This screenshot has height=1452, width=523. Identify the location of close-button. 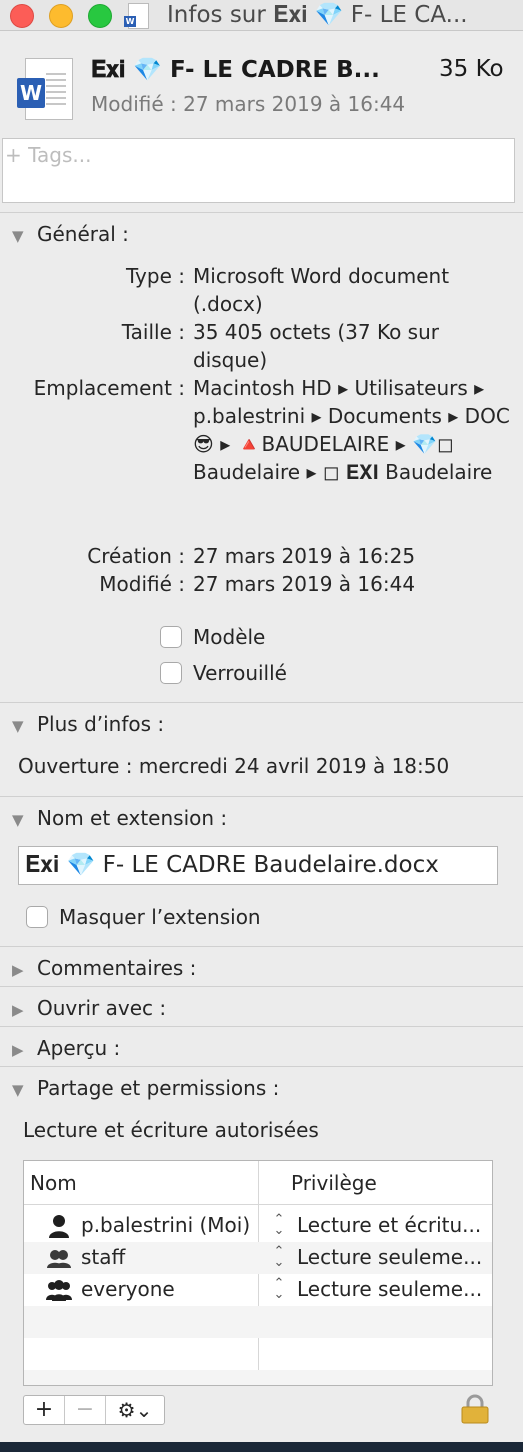
(22, 16).